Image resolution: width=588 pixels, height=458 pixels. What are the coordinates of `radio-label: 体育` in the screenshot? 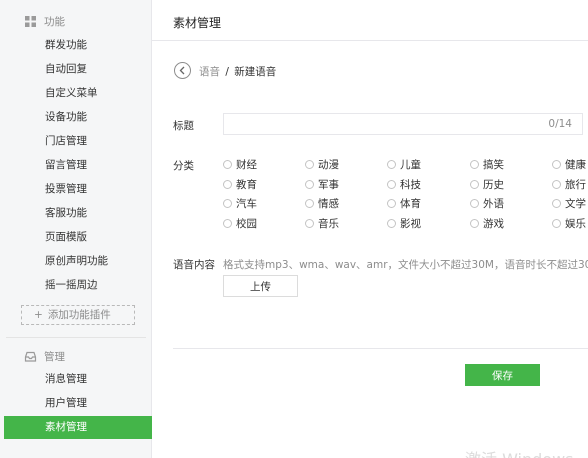 It's located at (410, 204).